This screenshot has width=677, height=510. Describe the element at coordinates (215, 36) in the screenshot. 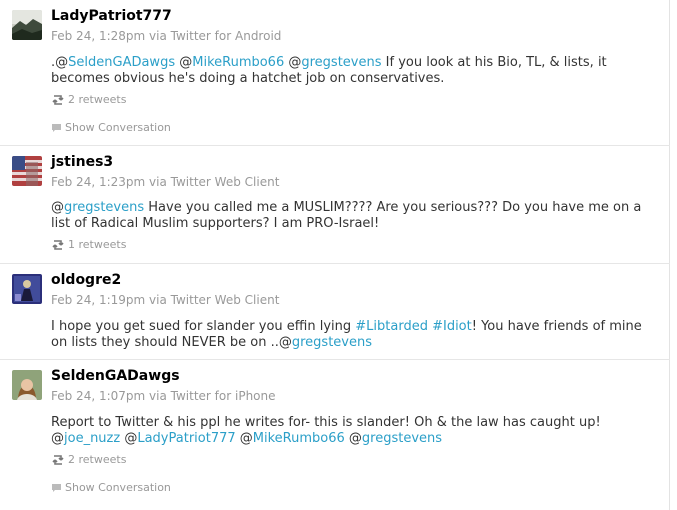

I see `tweet-source: via Twitter for Android` at that location.